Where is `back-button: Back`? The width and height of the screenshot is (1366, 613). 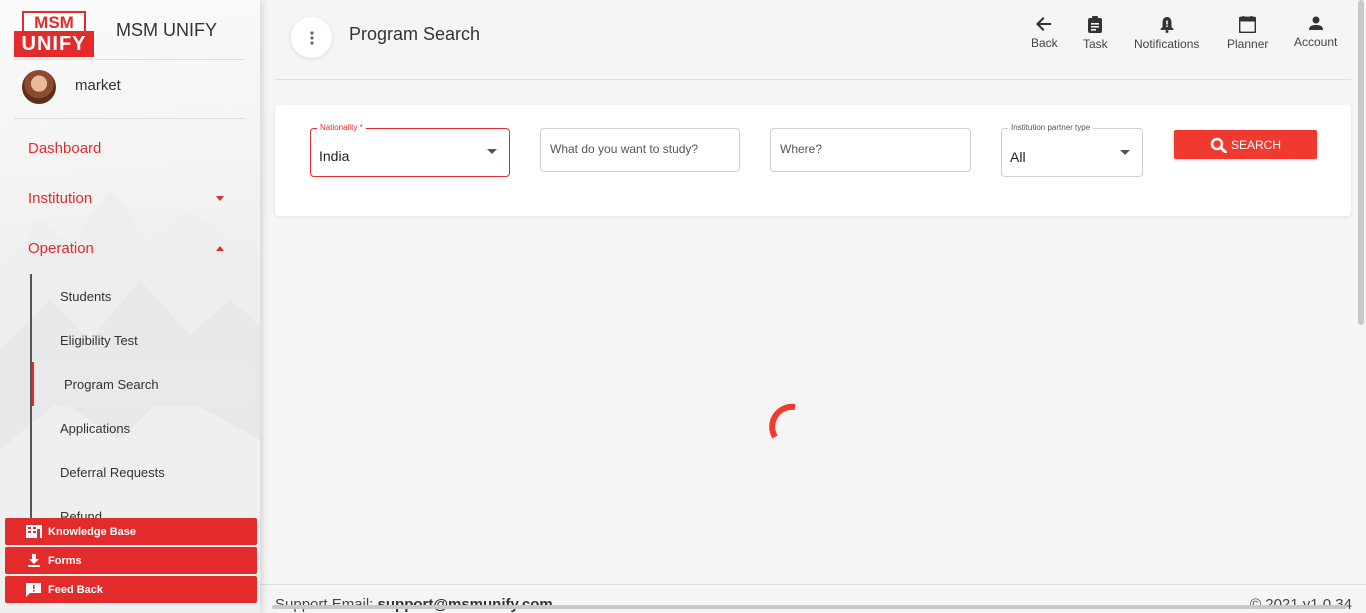
back-button: Back is located at coordinates (1044, 33).